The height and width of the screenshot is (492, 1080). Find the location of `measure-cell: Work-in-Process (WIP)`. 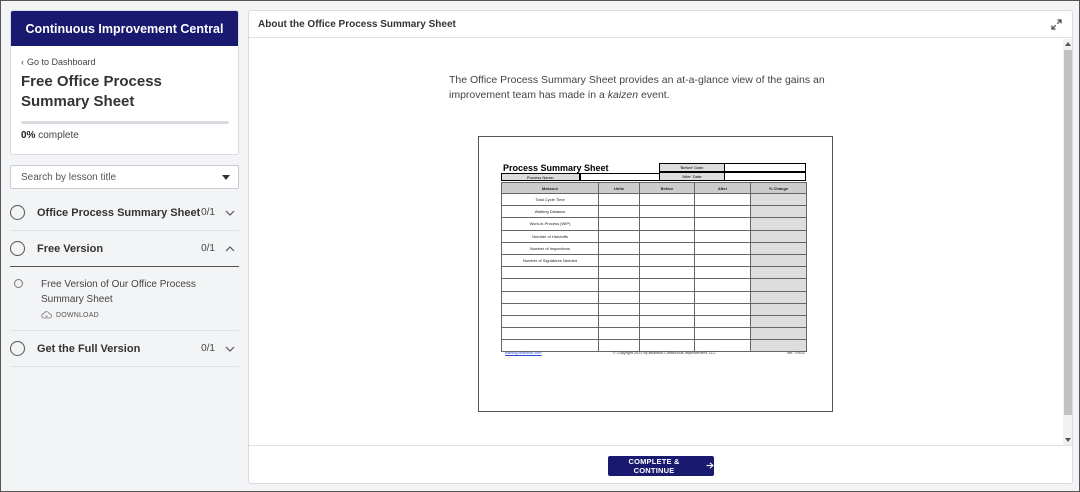

measure-cell: Work-in-Process (WIP) is located at coordinates (550, 224).